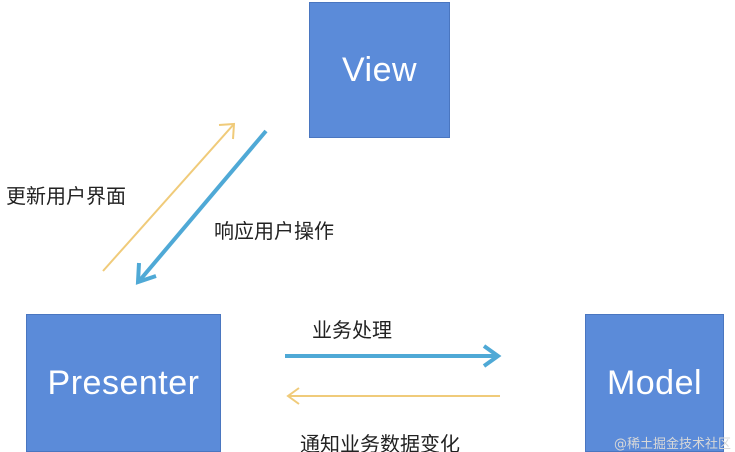 The image size is (735, 452). Describe the element at coordinates (352, 330) in the screenshot. I see `edge-label-business-process: 业务处理` at that location.